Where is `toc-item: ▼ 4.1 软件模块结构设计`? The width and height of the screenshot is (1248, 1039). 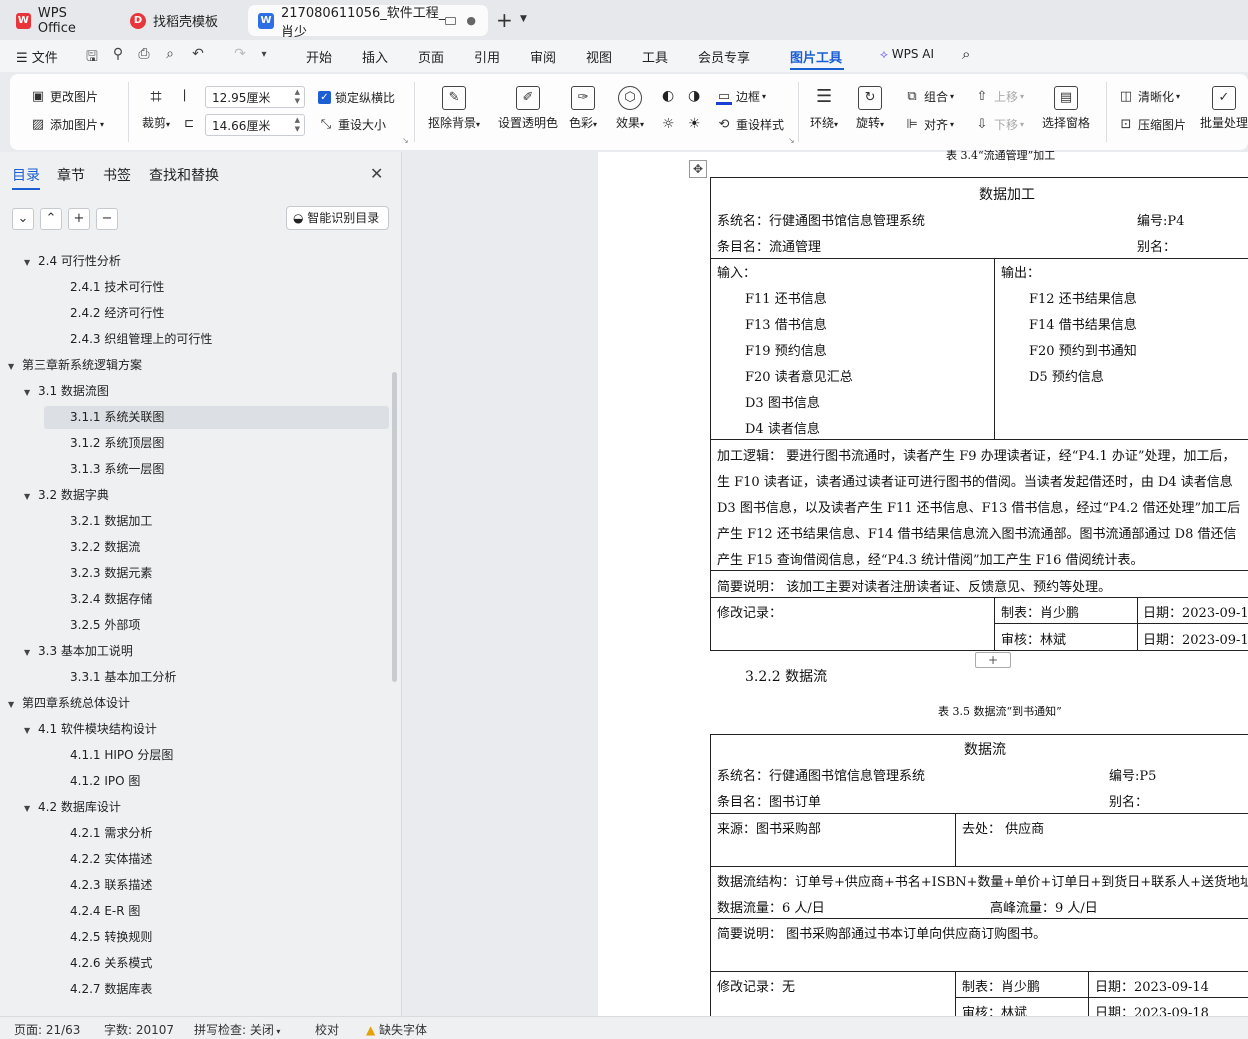 toc-item: ▼ 4.1 软件模块结构设计 is located at coordinates (90, 729).